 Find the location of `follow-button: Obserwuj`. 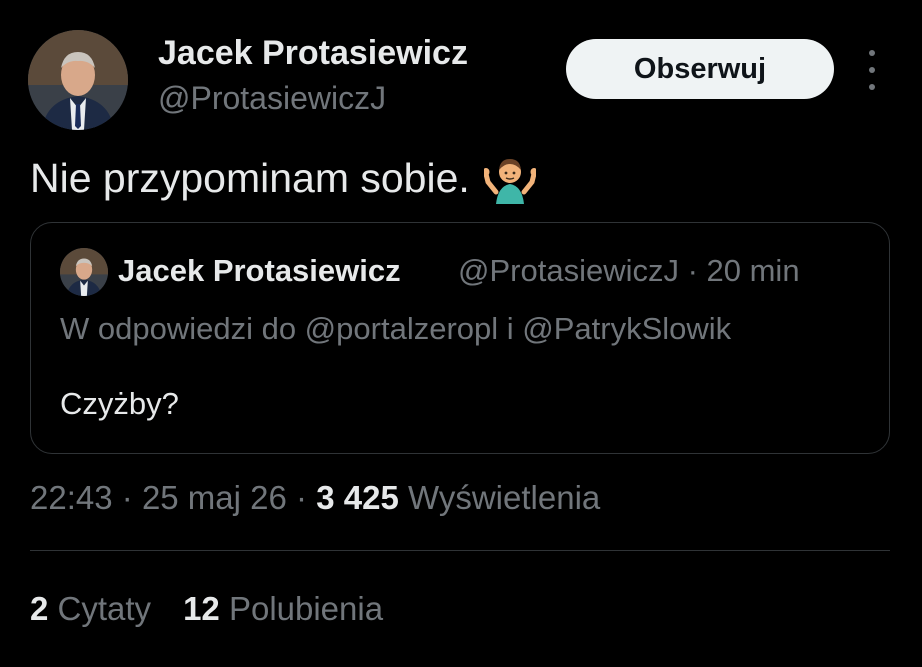

follow-button: Obserwuj is located at coordinates (700, 69).